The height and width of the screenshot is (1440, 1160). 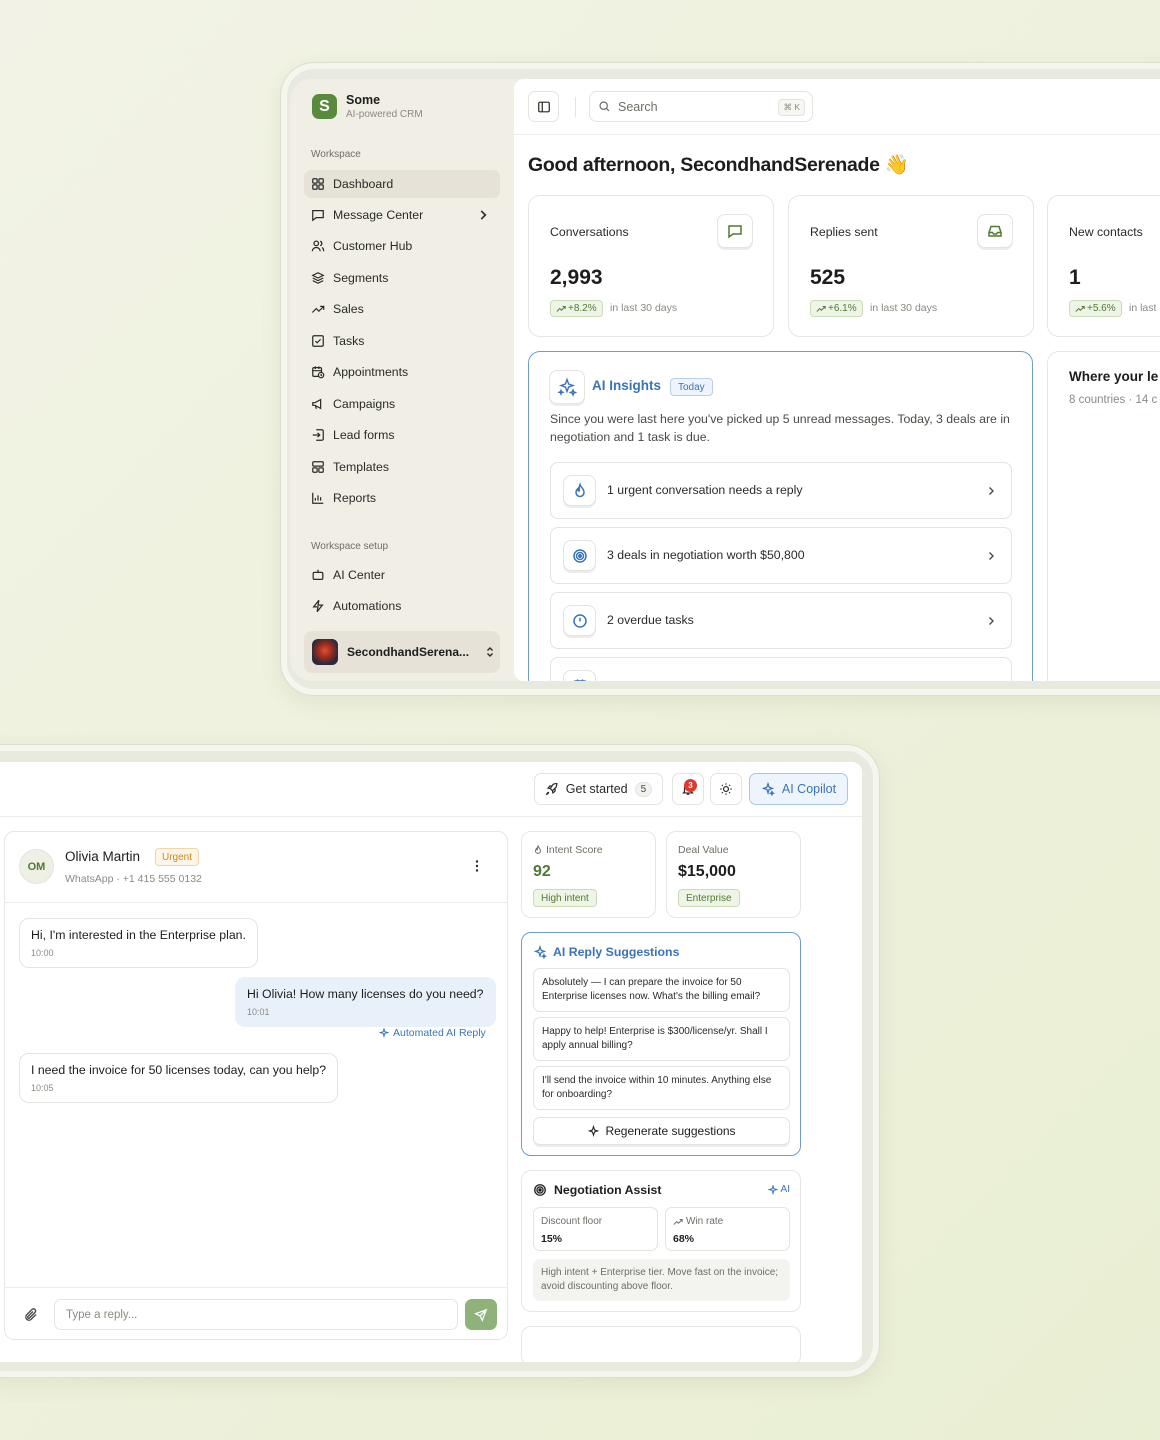 What do you see at coordinates (707, 871) in the screenshot?
I see `deal-value-amount: $15,000` at bounding box center [707, 871].